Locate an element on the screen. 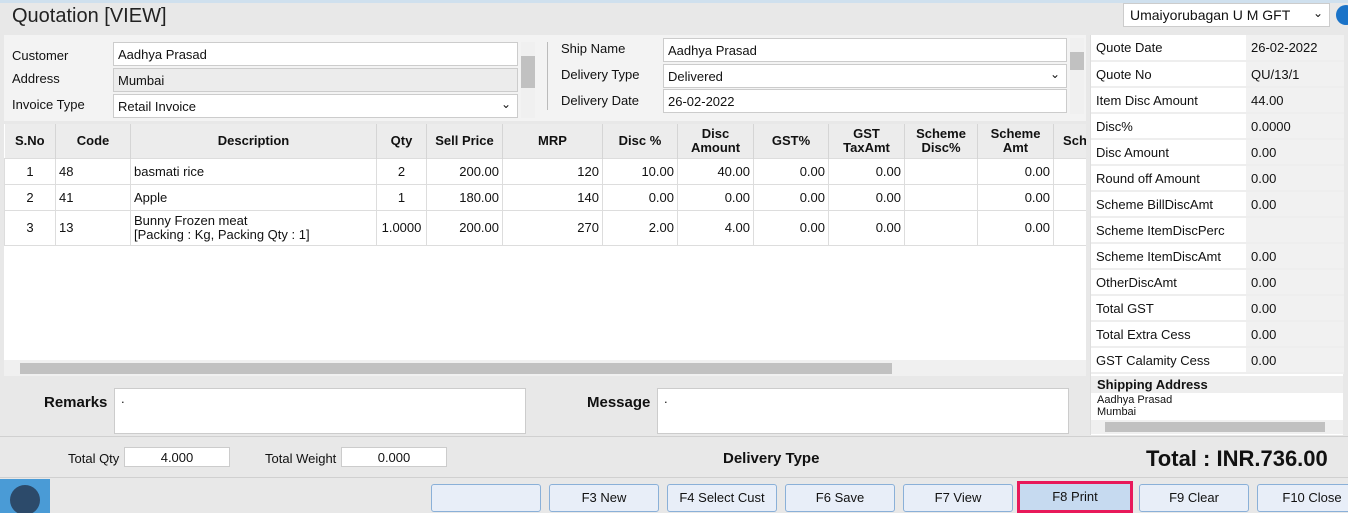 Image resolution: width=1348 pixels, height=513 pixels. address-field: Mumbai is located at coordinates (315, 80).